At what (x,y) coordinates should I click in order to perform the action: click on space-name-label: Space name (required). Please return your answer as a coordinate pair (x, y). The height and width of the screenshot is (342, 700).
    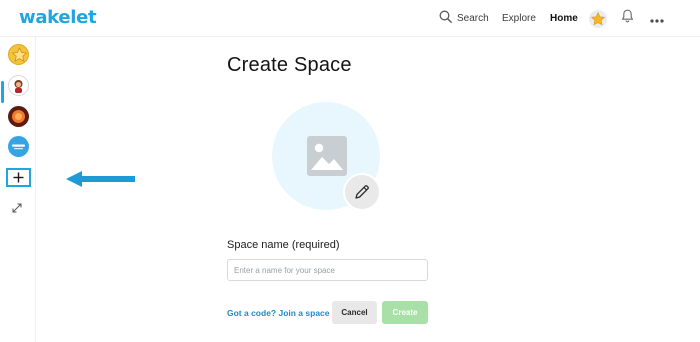
    Looking at the image, I should click on (283, 245).